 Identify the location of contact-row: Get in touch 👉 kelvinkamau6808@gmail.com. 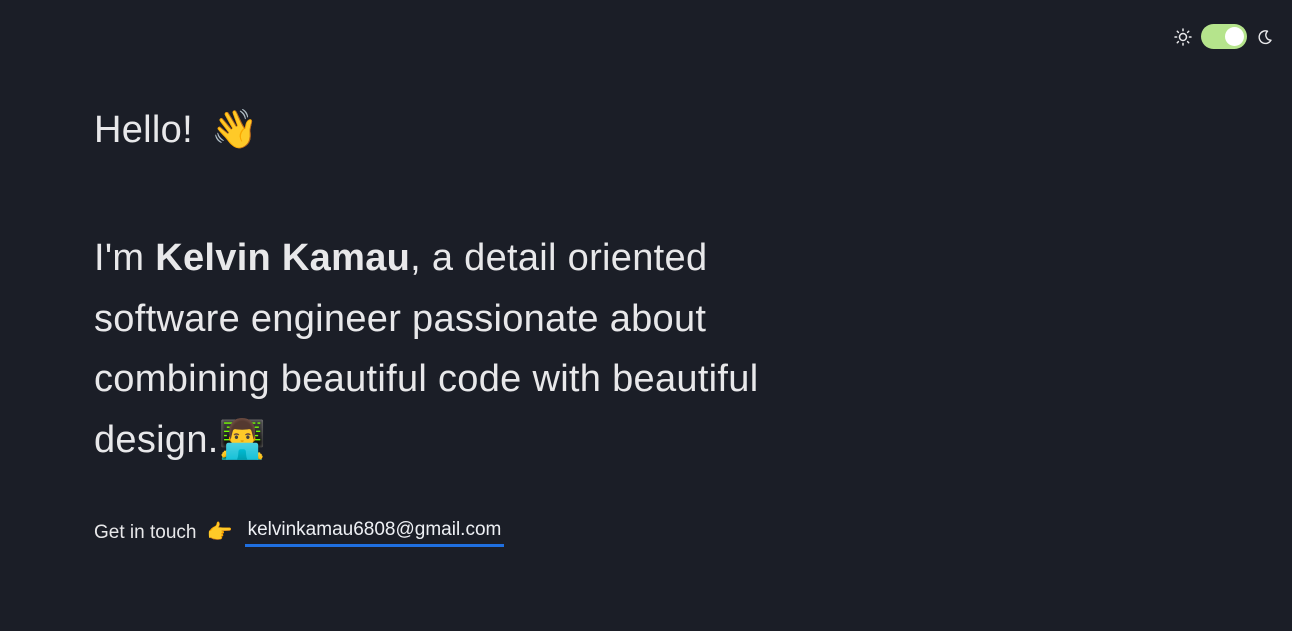
(299, 533).